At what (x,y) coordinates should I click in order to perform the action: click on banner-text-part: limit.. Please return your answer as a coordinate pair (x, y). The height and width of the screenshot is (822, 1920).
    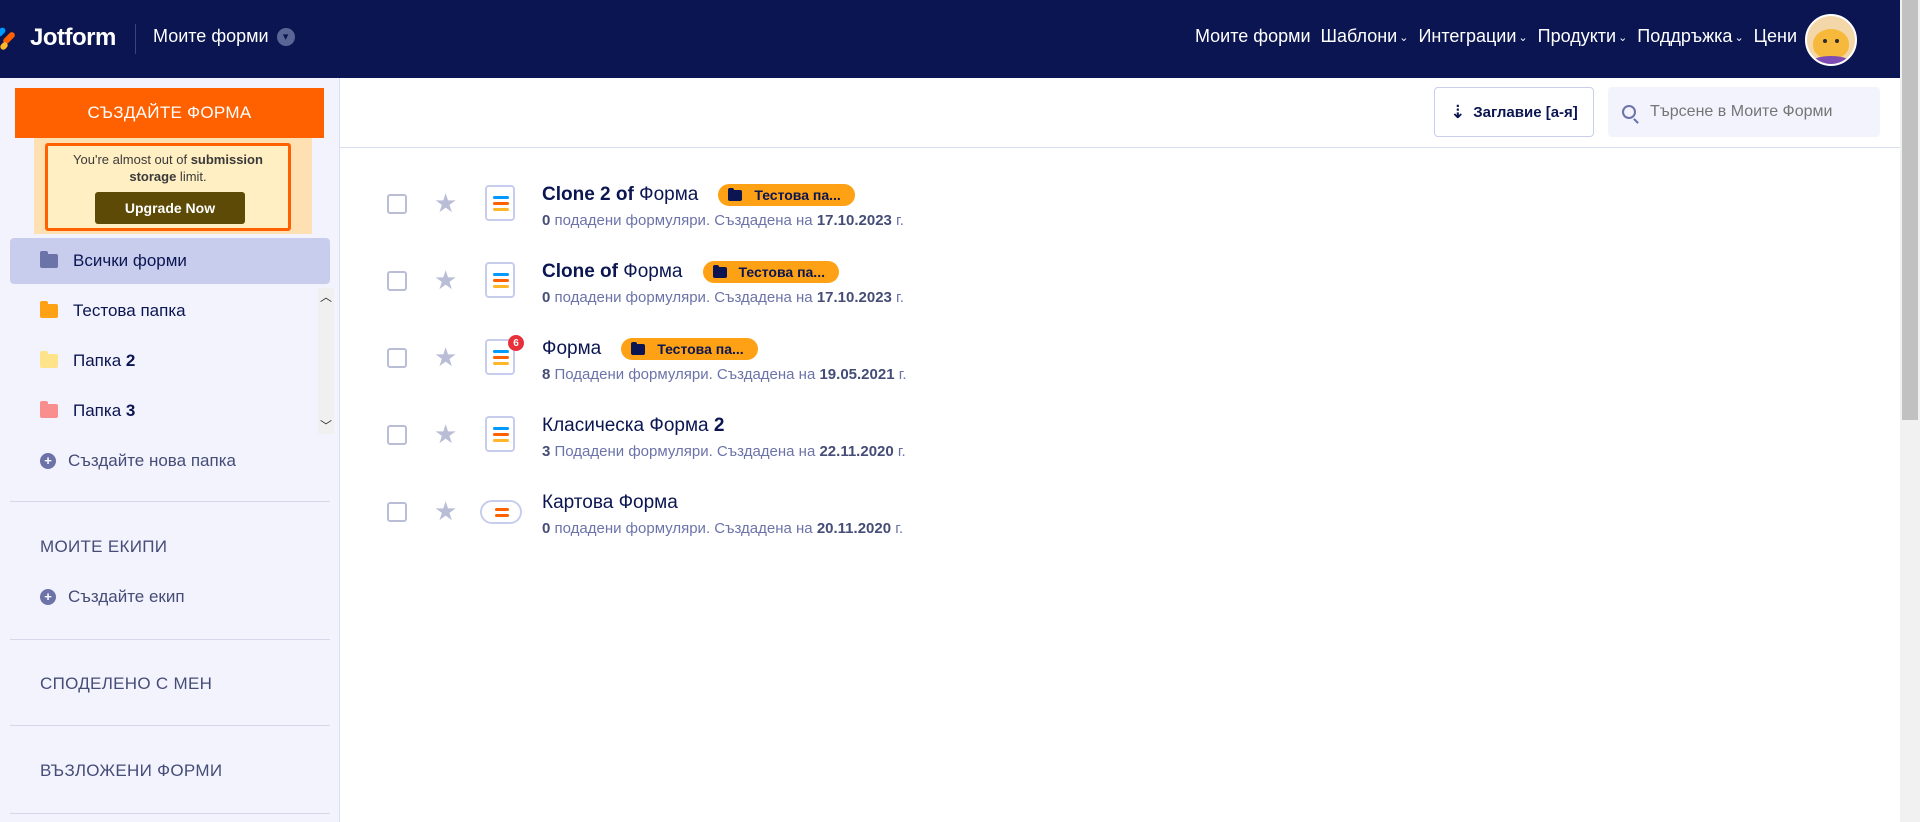
    Looking at the image, I should click on (191, 176).